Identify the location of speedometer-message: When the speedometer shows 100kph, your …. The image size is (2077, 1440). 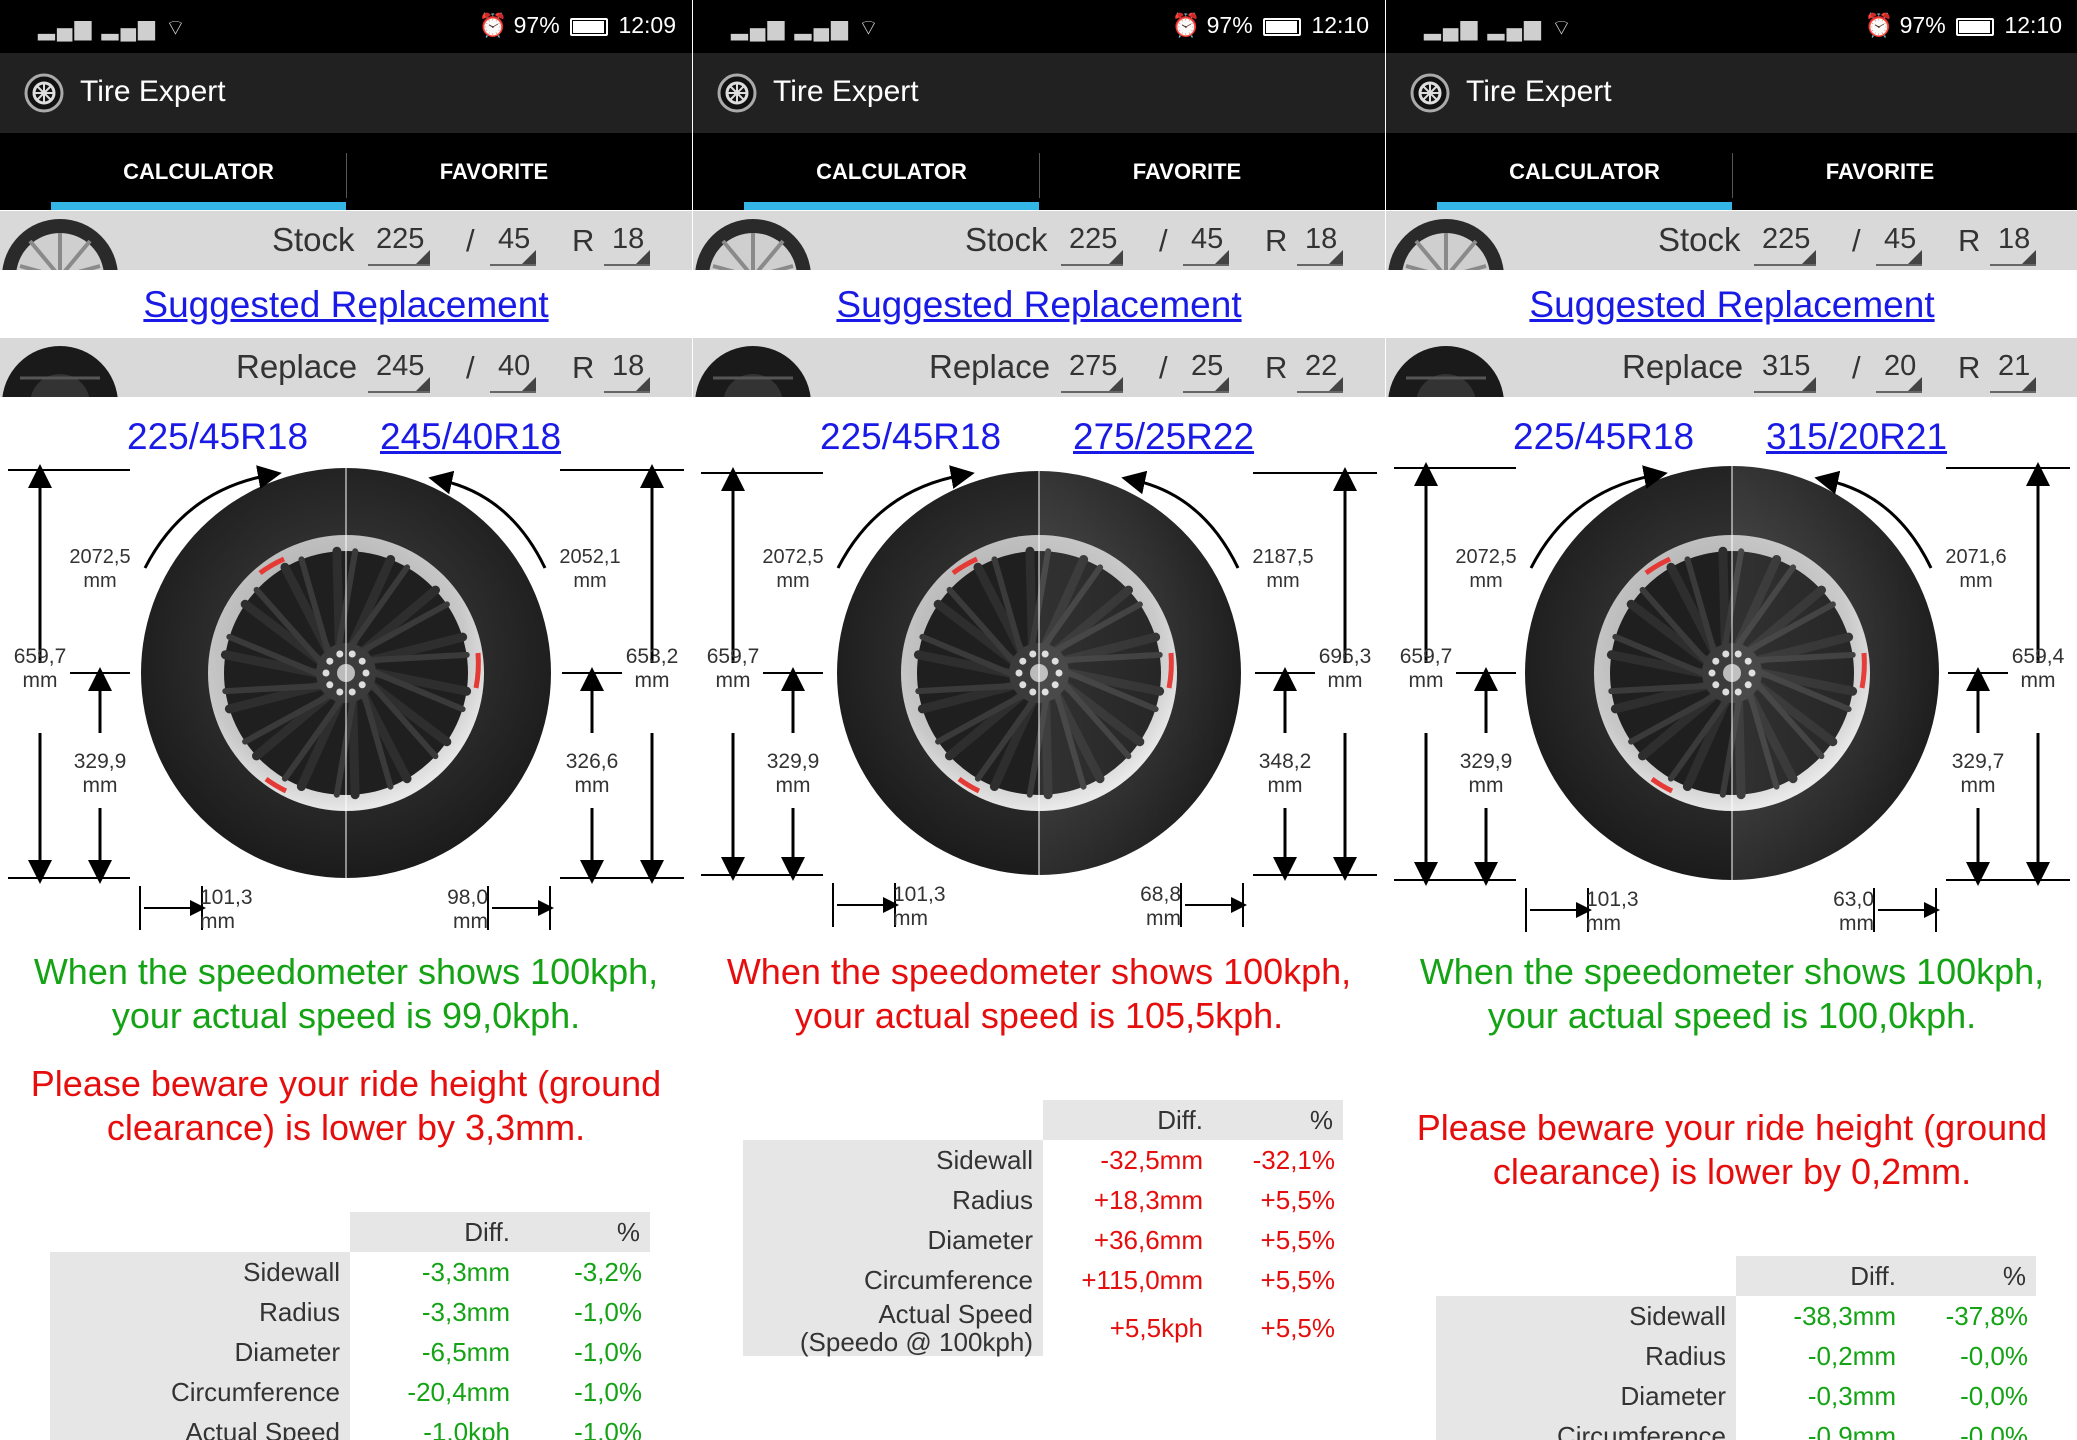
(346, 993).